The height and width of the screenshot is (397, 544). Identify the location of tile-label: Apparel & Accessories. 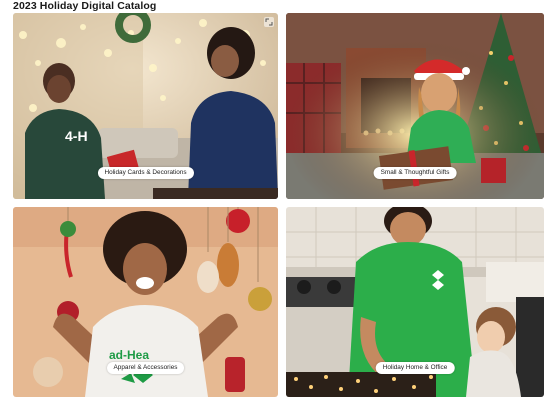
(145, 368).